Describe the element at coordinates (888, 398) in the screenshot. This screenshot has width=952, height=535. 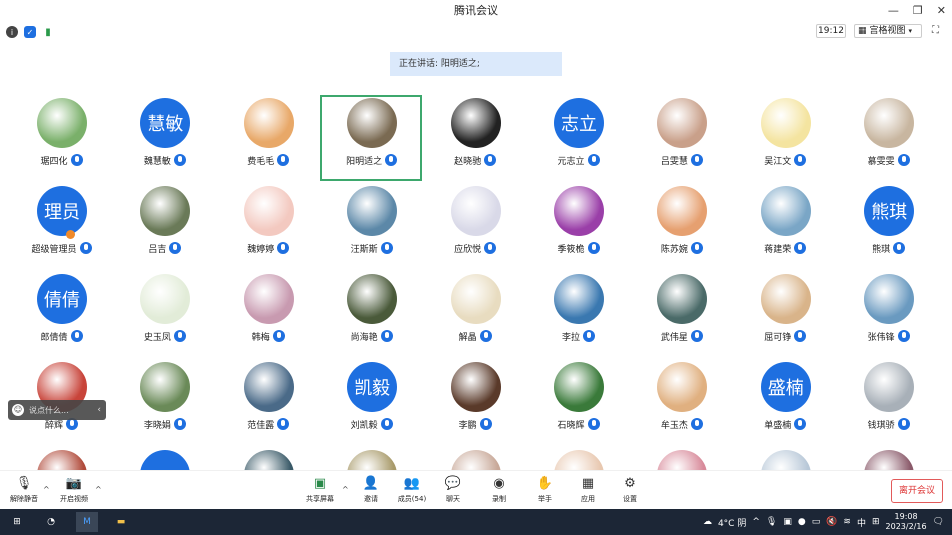
I see `participant-tile: 钱琪骄` at that location.